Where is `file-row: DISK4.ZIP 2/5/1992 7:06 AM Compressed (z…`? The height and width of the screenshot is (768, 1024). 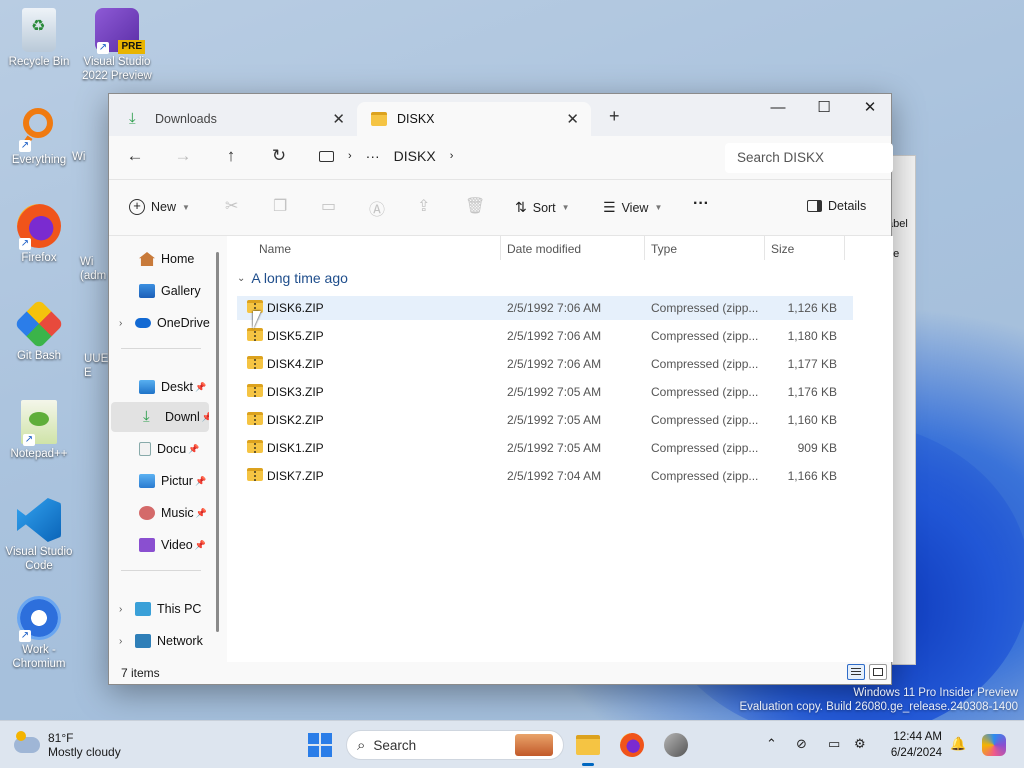 file-row: DISK4.ZIP 2/5/1992 7:06 AM Compressed (z… is located at coordinates (545, 364).